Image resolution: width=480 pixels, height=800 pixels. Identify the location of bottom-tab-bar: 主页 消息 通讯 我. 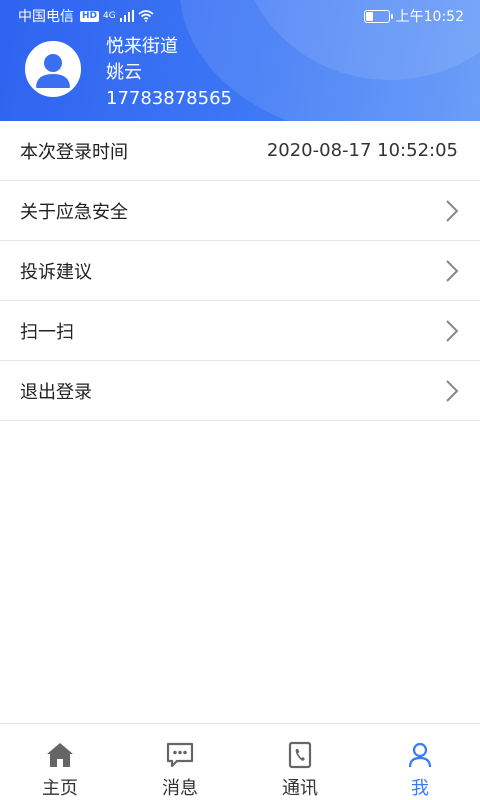
(240, 761).